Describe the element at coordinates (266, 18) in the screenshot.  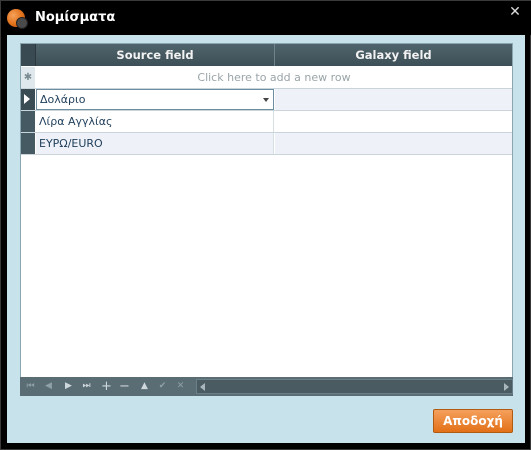
I see `title-bar: Νομίσματα ✕` at that location.